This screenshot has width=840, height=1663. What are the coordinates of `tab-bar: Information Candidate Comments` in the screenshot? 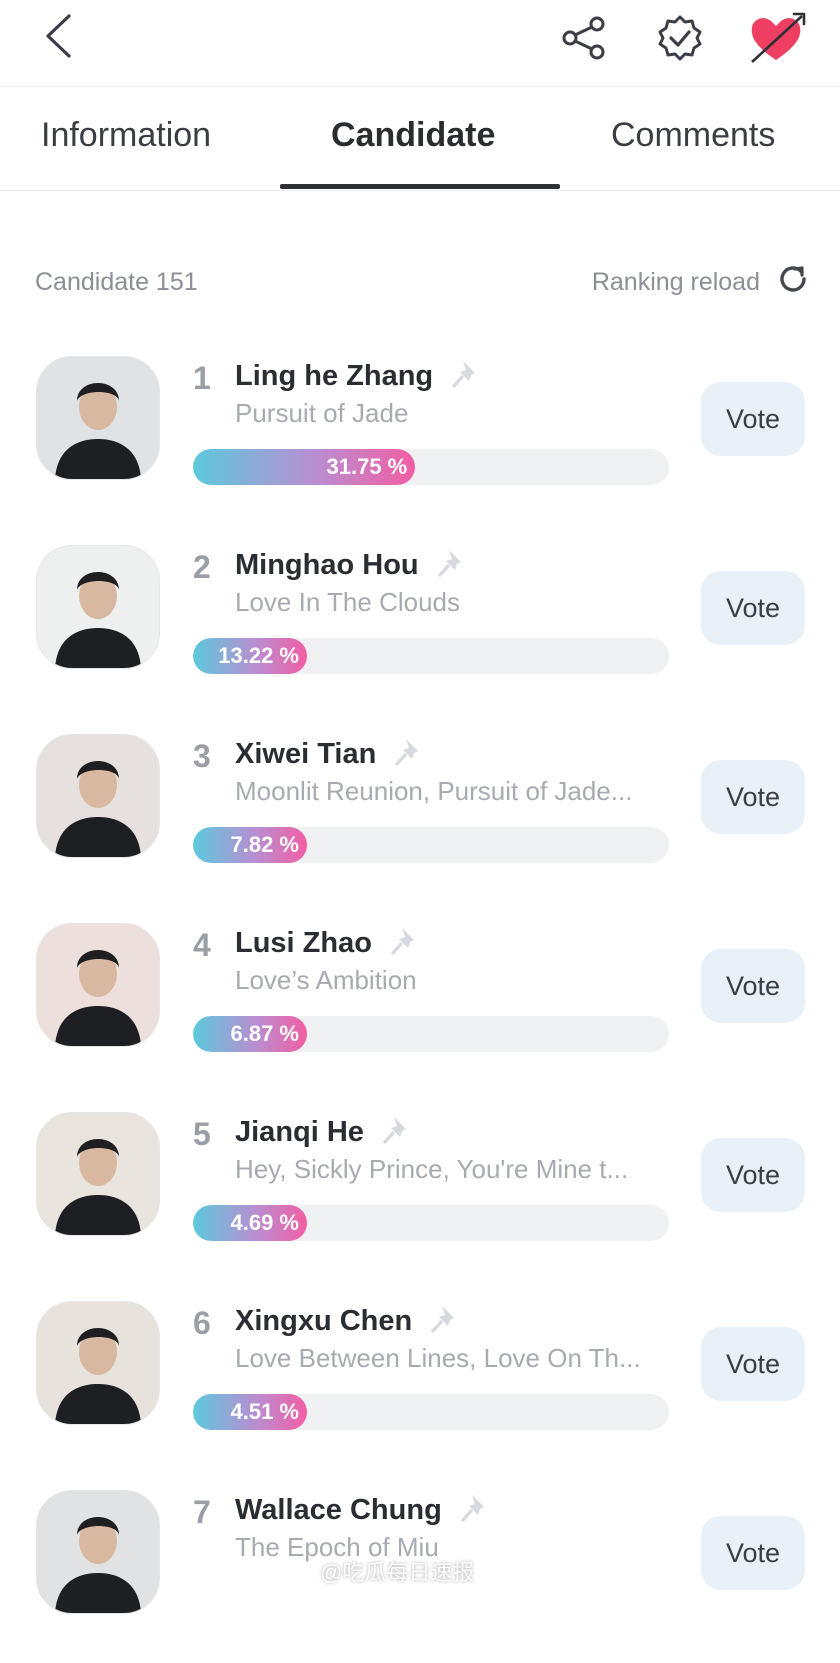 It's located at (420, 139).